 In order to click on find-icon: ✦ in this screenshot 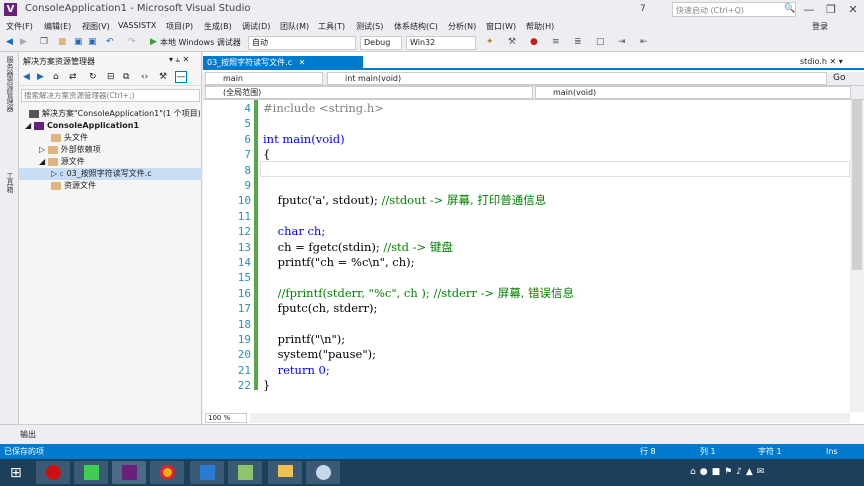, I will do `click(490, 42)`.